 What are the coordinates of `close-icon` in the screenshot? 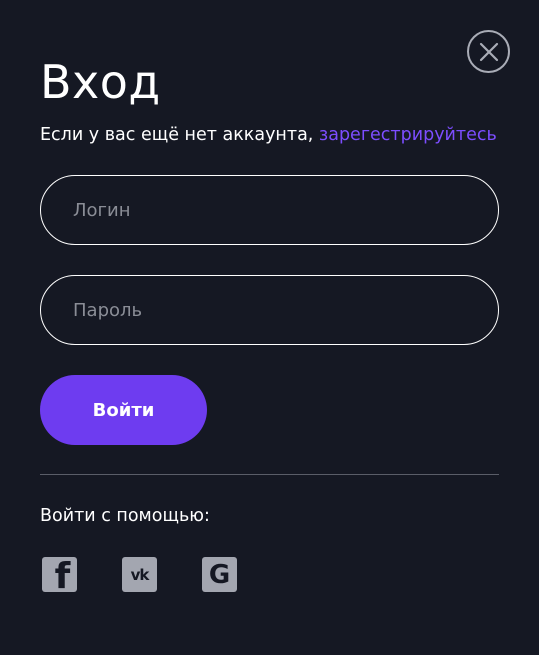 It's located at (488, 51).